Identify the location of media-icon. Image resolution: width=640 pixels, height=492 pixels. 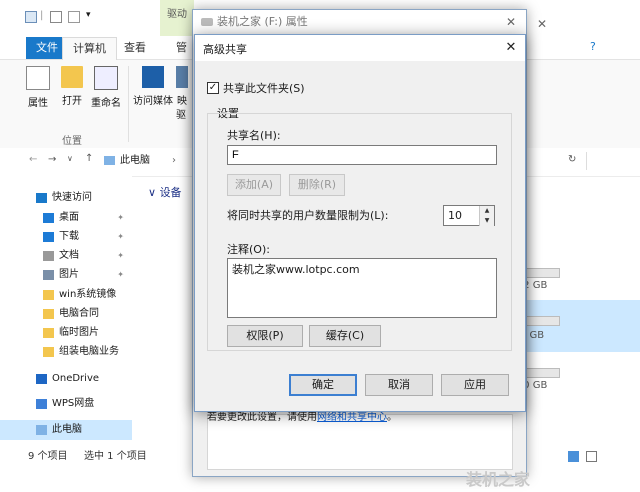
(153, 77).